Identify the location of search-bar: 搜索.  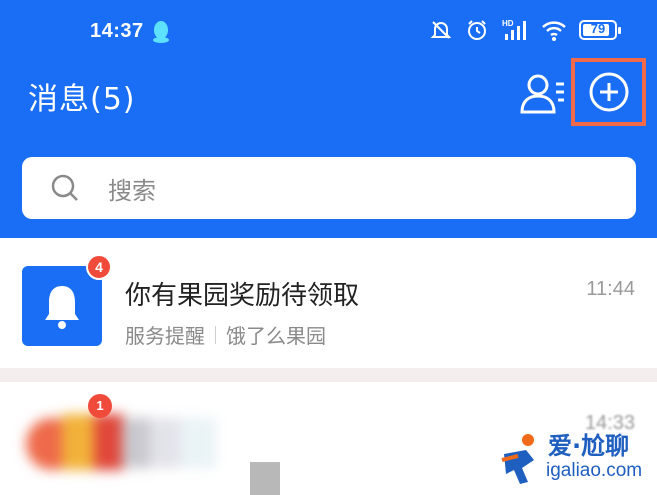
(329, 188).